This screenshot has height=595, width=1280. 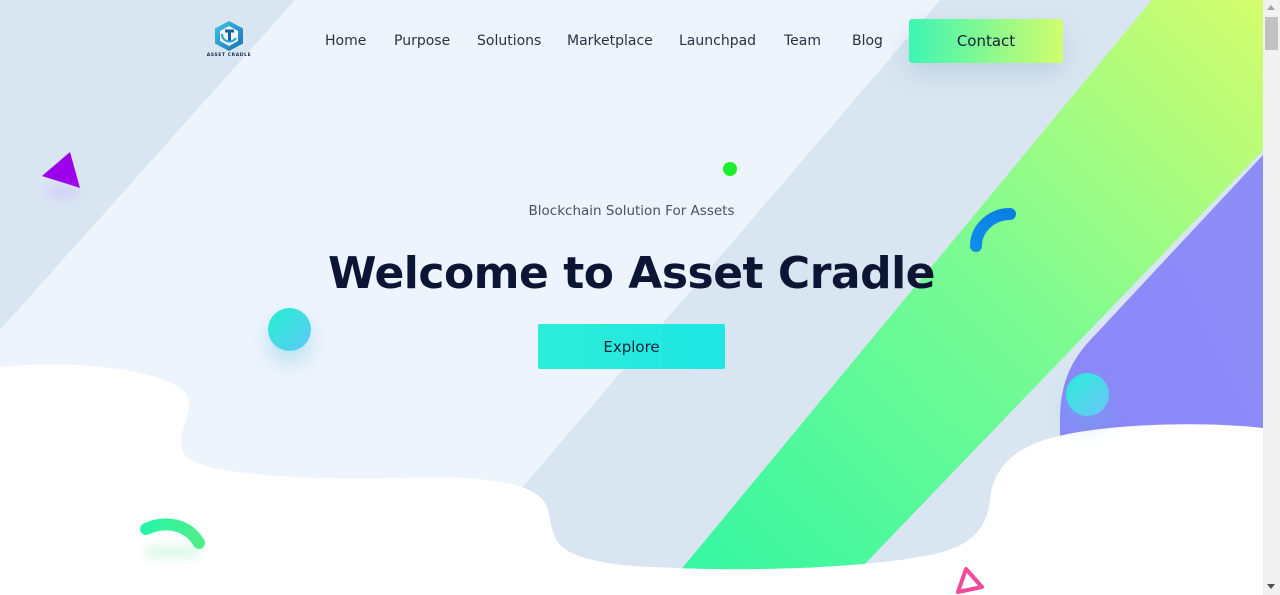 What do you see at coordinates (1271, 7) in the screenshot?
I see `scroll-up-arrow-icon` at bounding box center [1271, 7].